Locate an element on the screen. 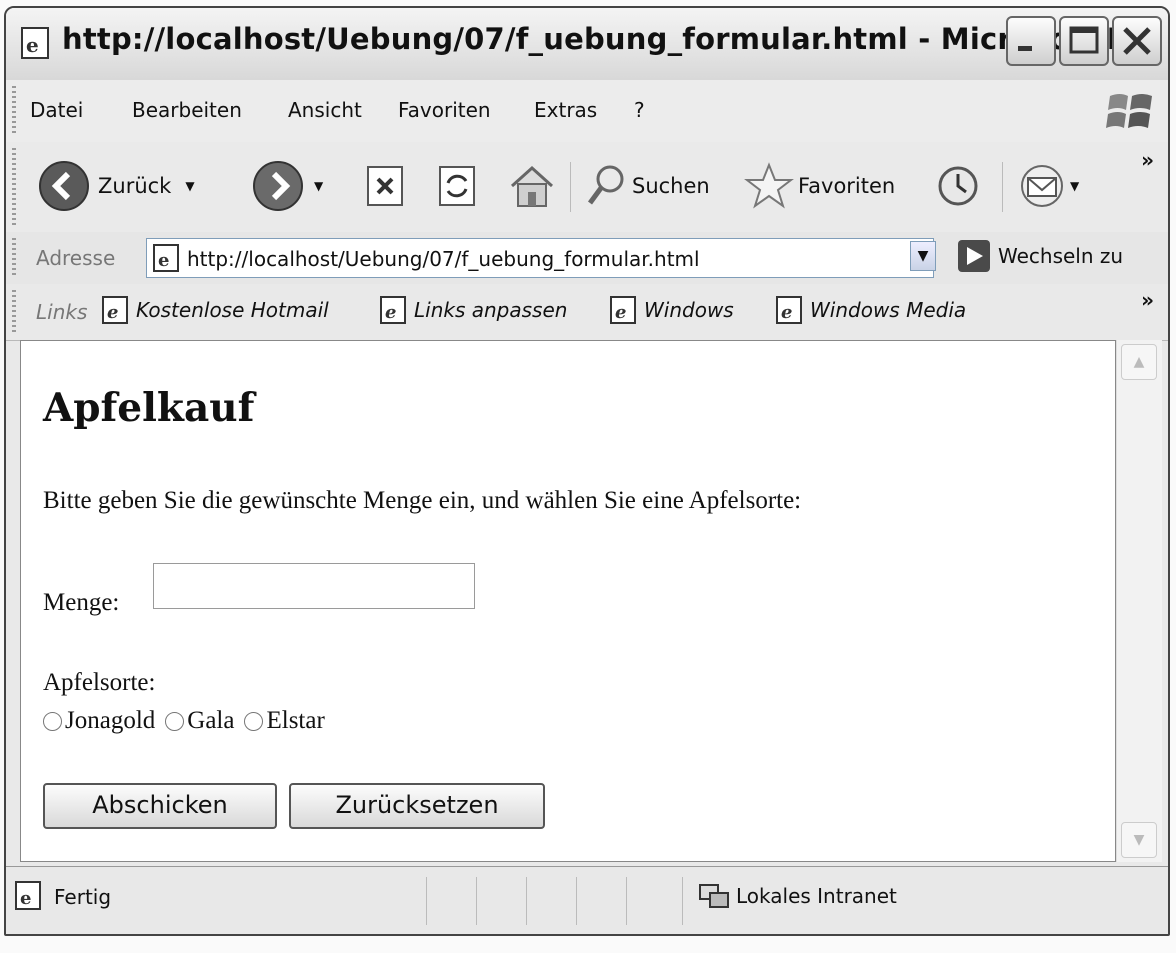  close-button is located at coordinates (1137, 41).